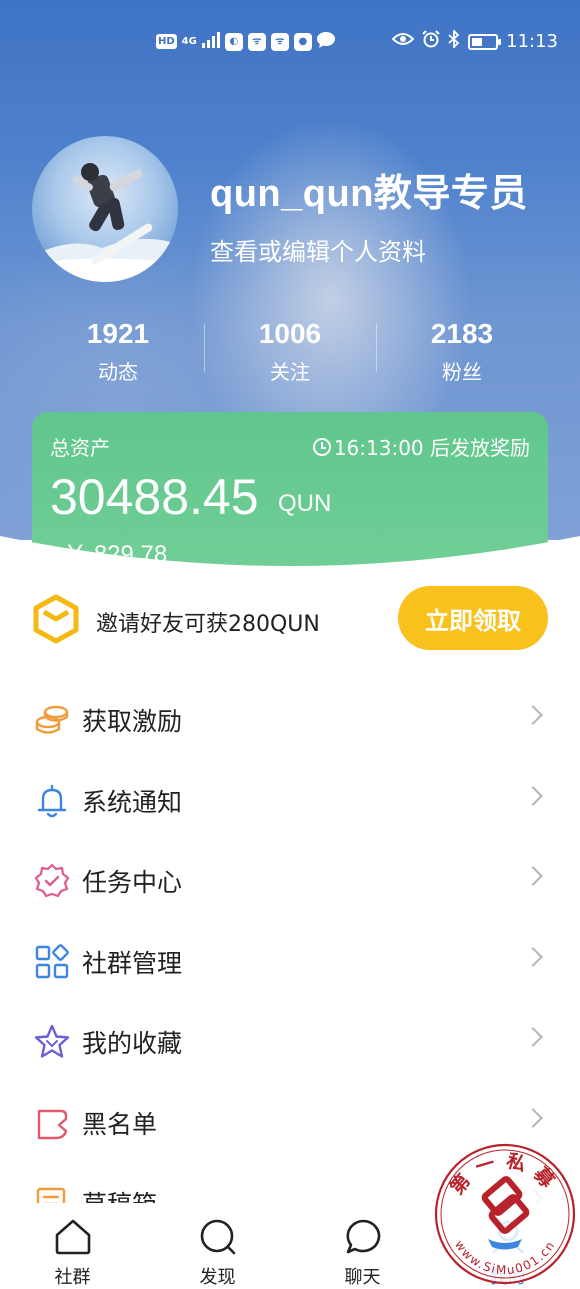 This screenshot has width=580, height=1289. Describe the element at coordinates (290, 43) in the screenshot. I see `status-bar: HD 4G ◐ ᯤ ᯤ ● 11:13` at that location.